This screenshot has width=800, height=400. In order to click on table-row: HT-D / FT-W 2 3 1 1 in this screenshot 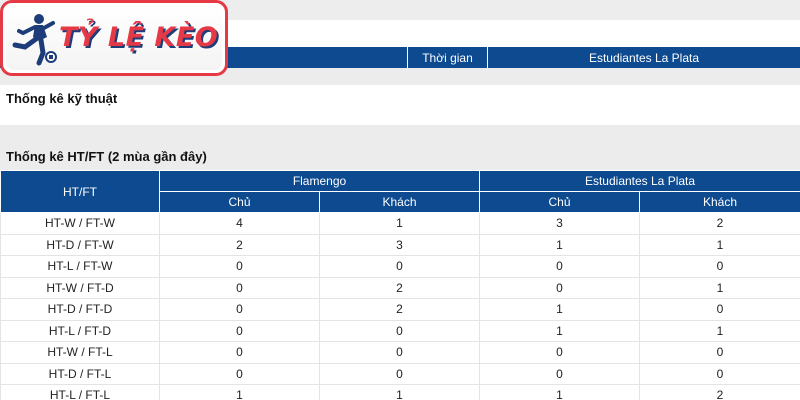, I will do `click(400, 245)`.